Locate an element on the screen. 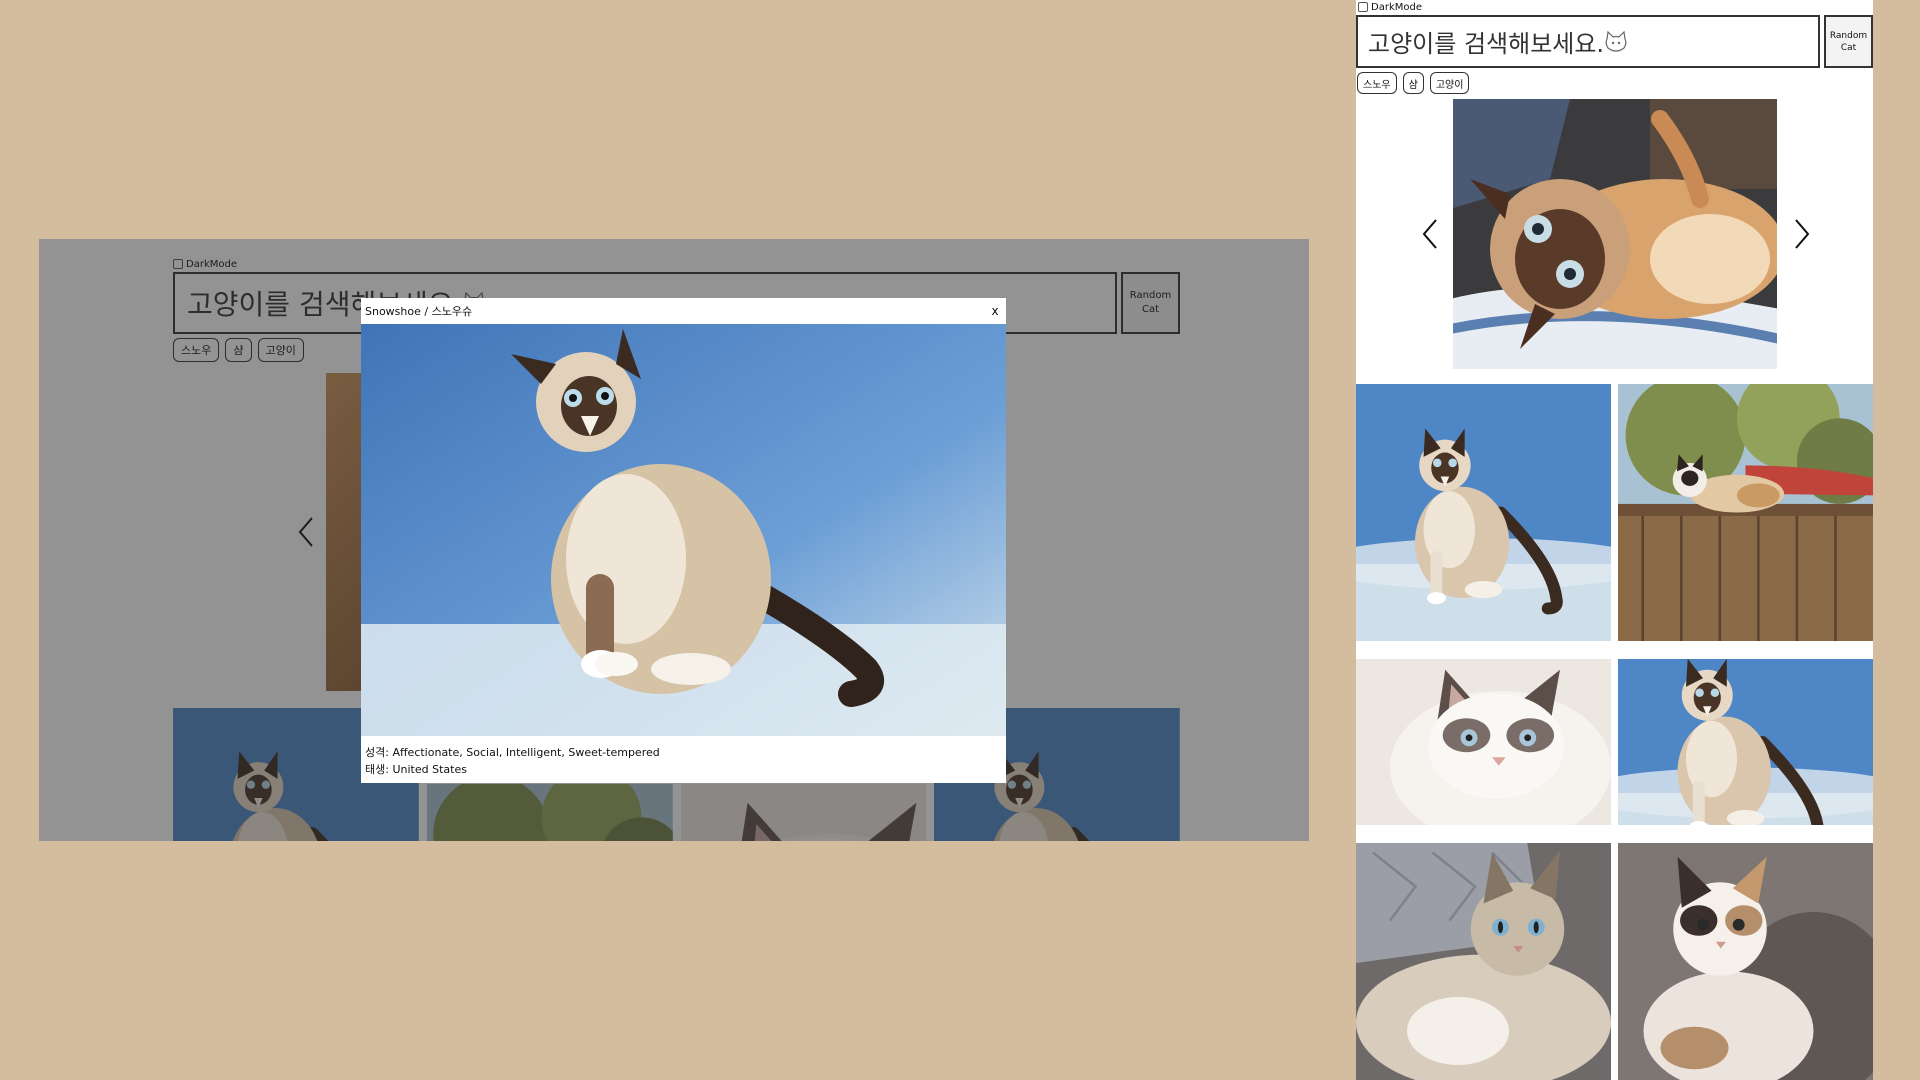 The image size is (1920, 1080). close-button: x is located at coordinates (995, 311).